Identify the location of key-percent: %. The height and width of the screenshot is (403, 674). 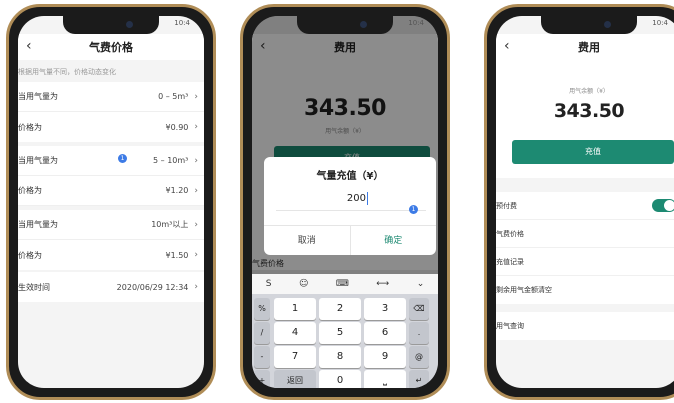
(262, 309).